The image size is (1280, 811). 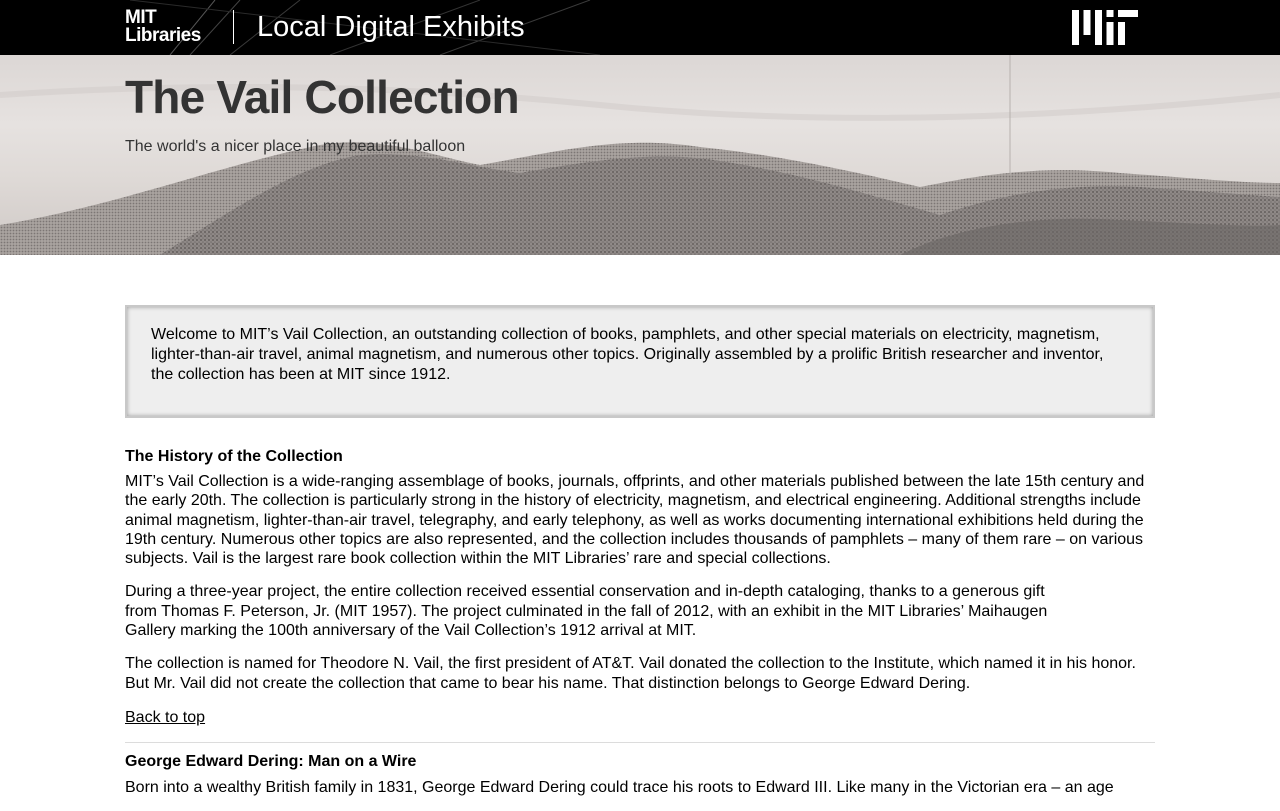 I want to click on dering-heading: George Edward Dering: Man on a Wire, so click(x=271, y=761).